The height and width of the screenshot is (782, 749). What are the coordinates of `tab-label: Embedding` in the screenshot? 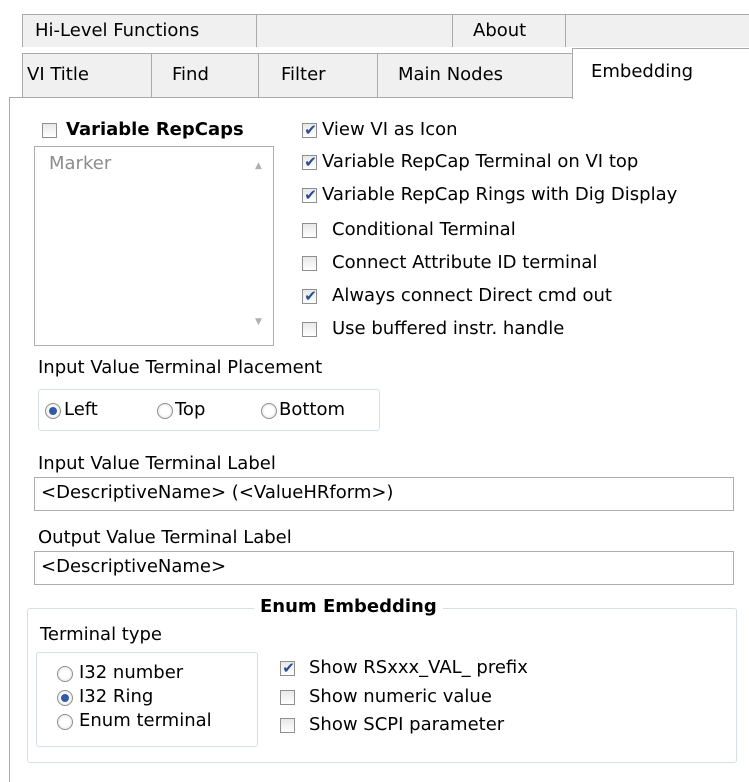 It's located at (642, 71).